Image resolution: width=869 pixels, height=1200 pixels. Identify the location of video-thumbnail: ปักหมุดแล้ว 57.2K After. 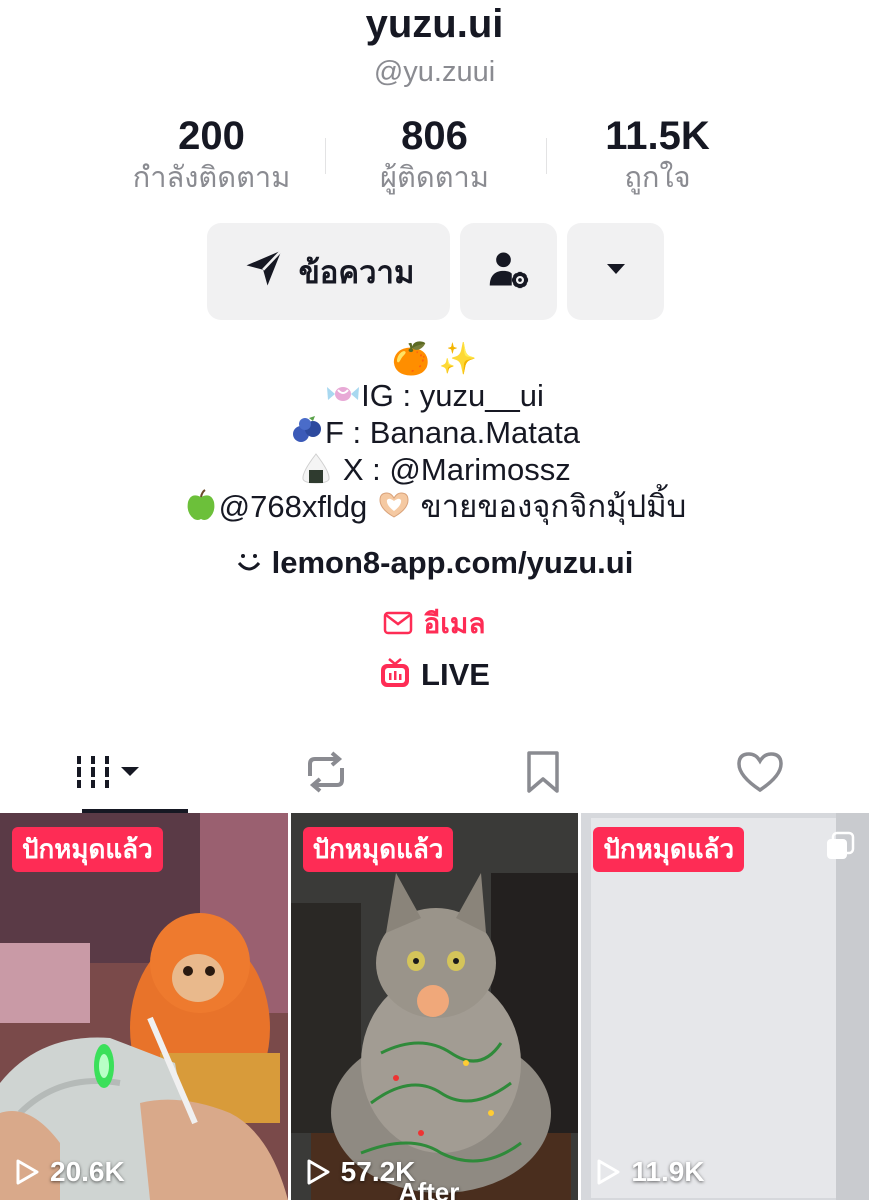
(434, 1006).